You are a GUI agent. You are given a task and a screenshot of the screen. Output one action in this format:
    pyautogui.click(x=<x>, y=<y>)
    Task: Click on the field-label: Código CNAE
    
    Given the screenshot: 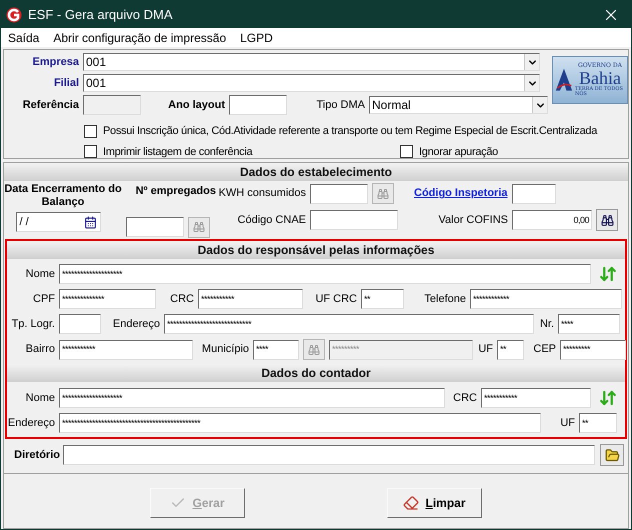 What is the action you would take?
    pyautogui.click(x=271, y=220)
    